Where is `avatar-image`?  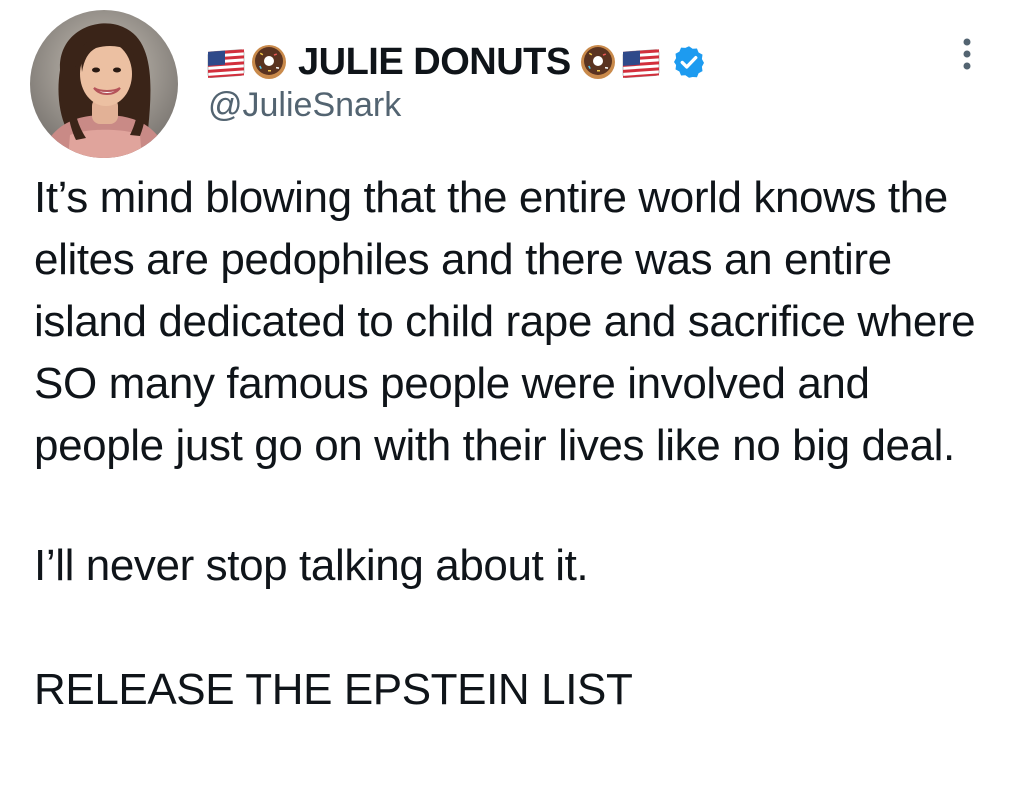
avatar-image is located at coordinates (104, 84).